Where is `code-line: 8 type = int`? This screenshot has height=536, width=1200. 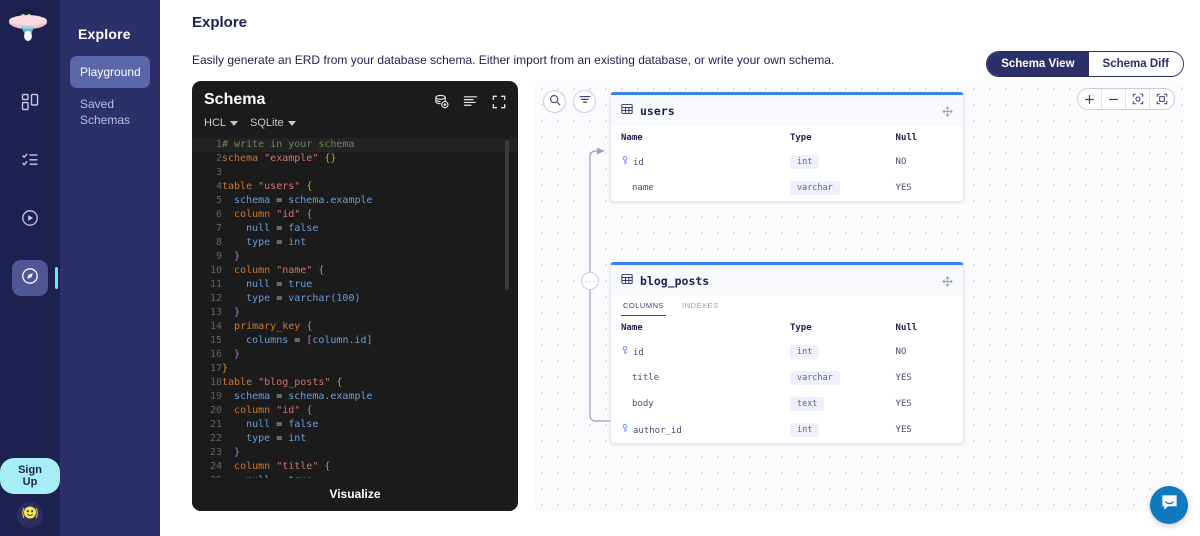
code-line: 8 type = int is located at coordinates (355, 243).